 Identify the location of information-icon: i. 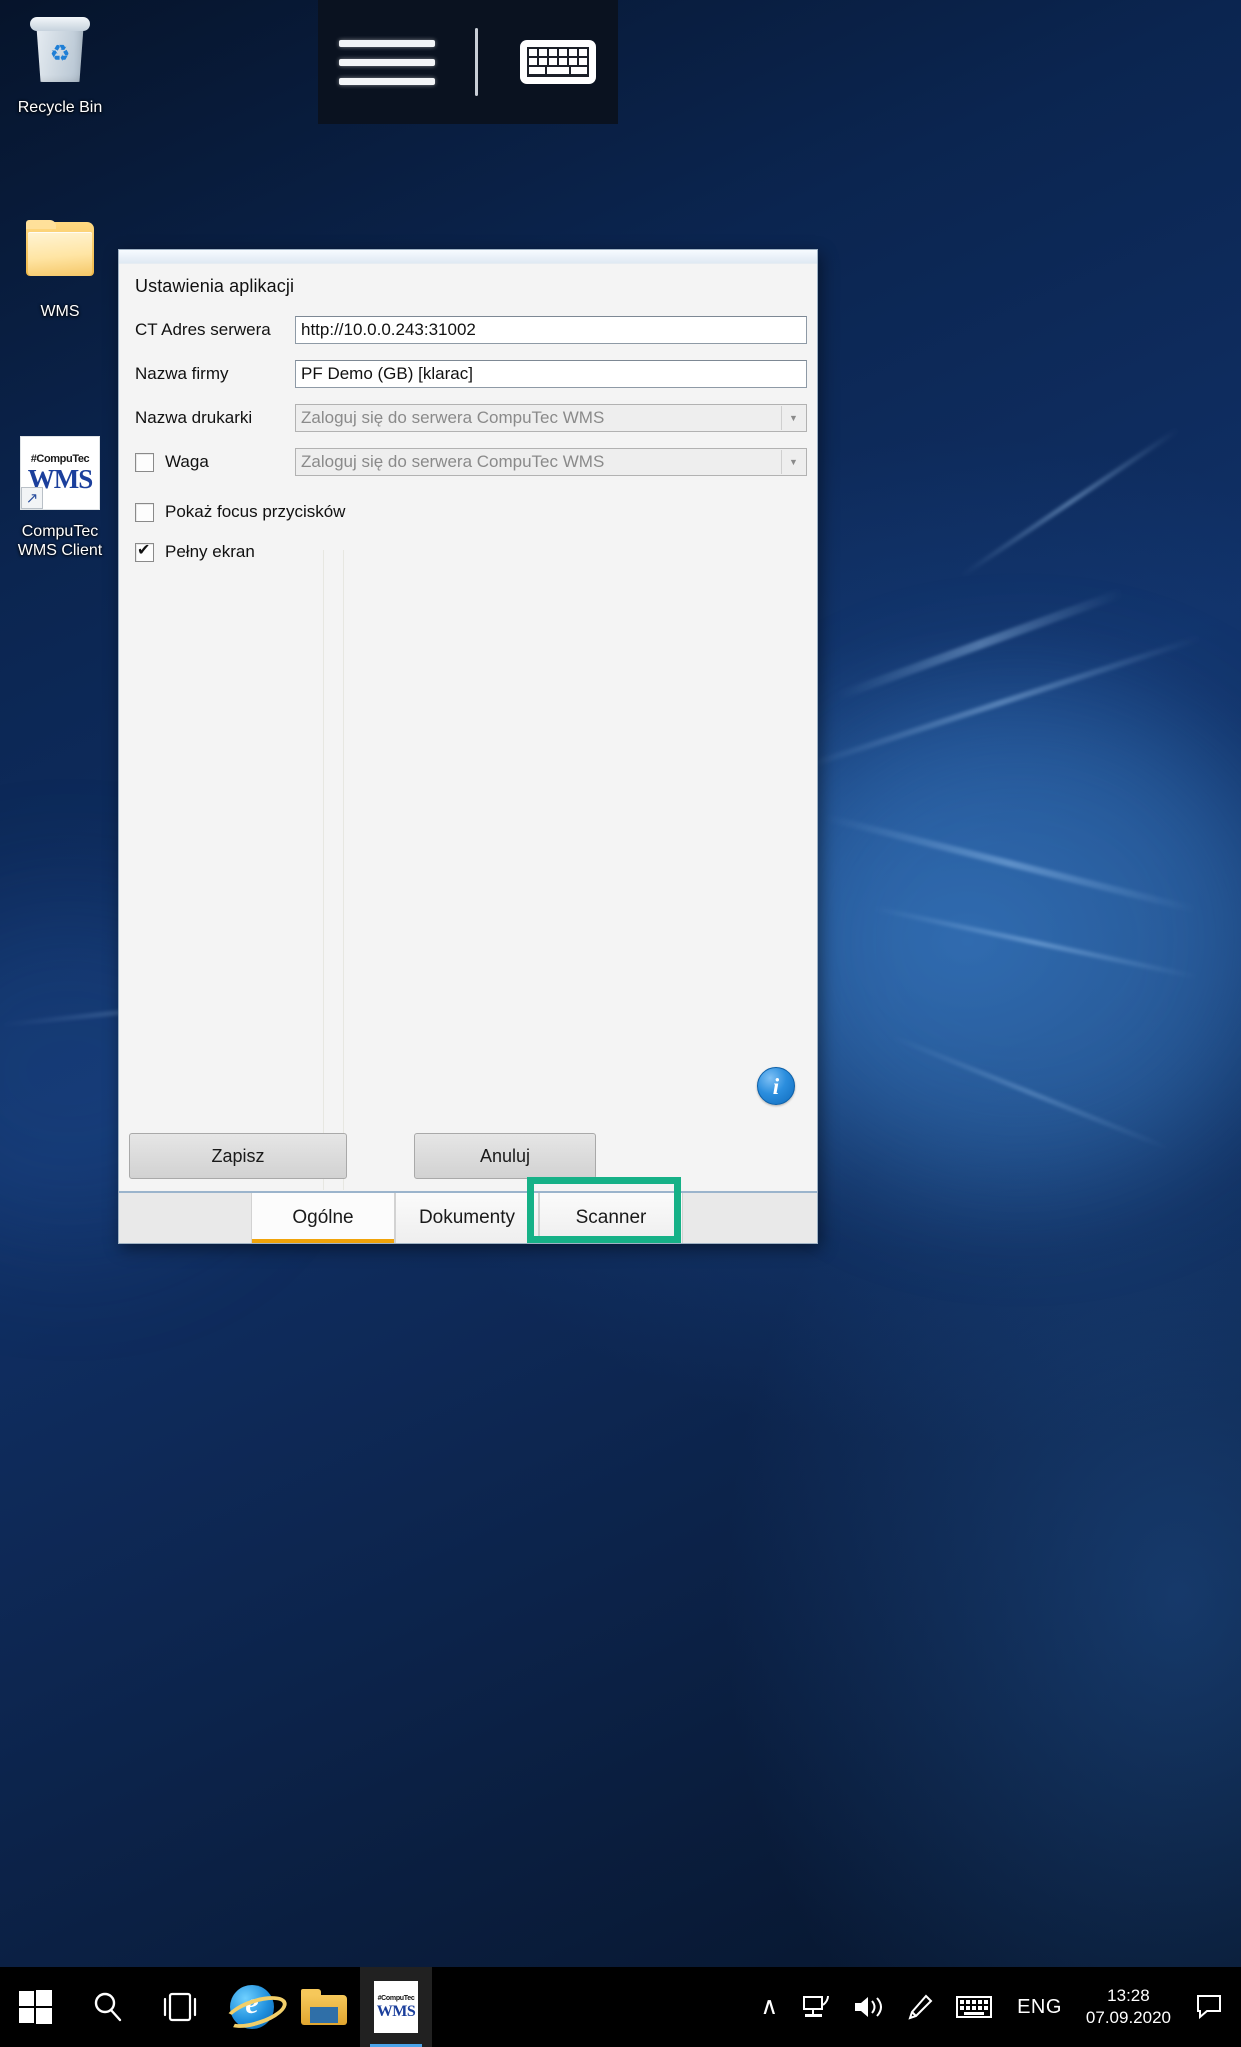
(776, 1086).